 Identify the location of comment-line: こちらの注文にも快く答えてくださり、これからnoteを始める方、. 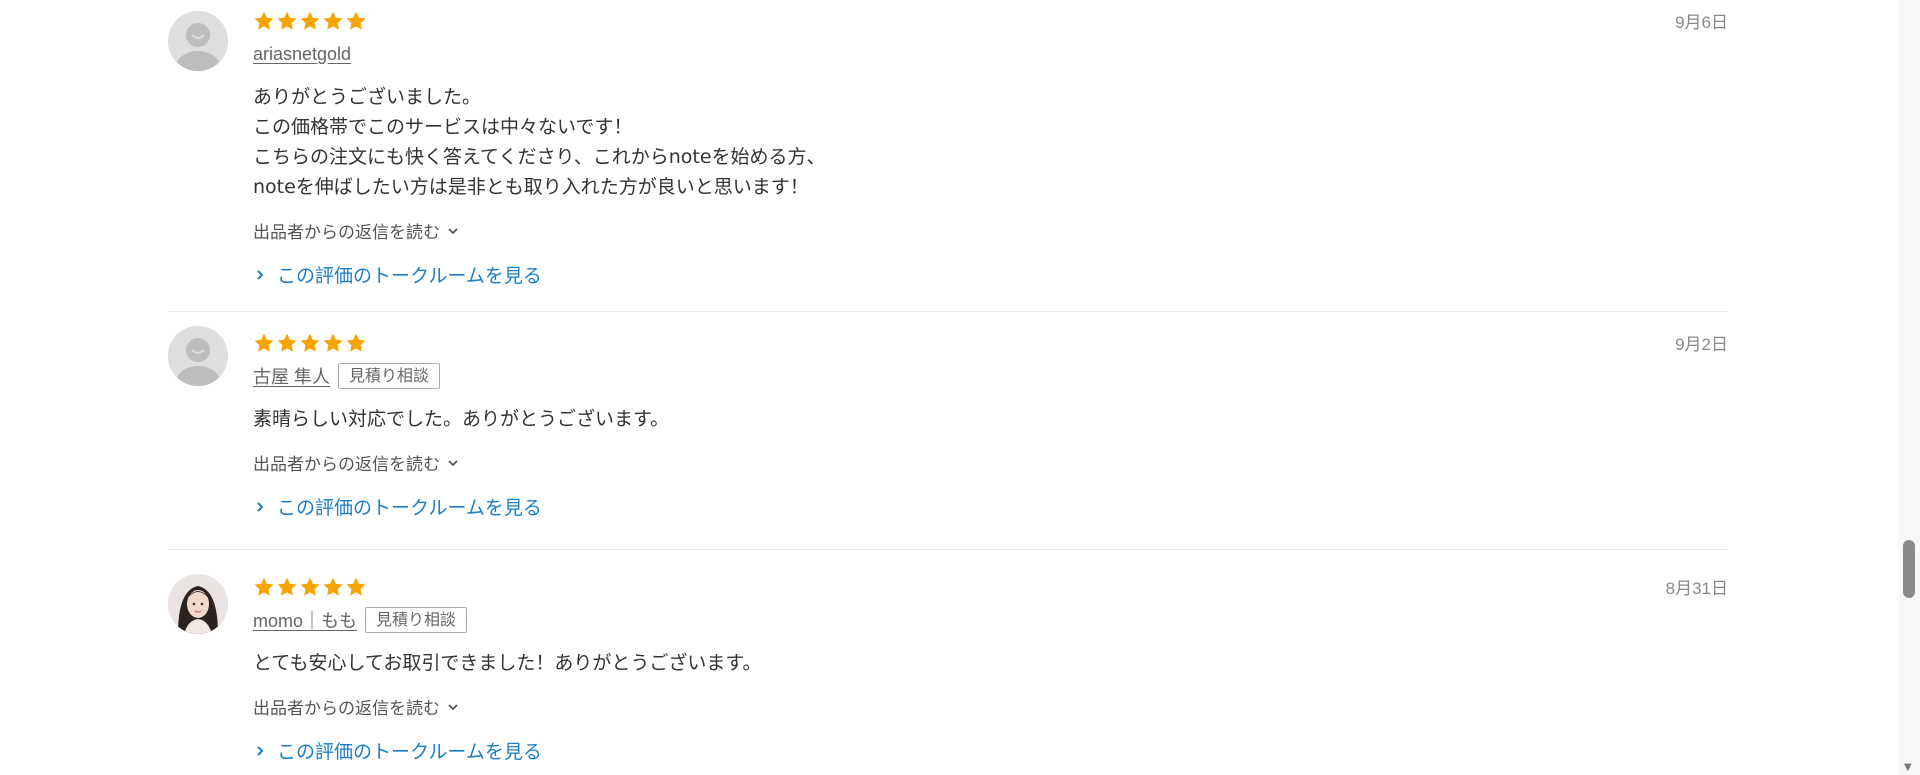
(539, 157).